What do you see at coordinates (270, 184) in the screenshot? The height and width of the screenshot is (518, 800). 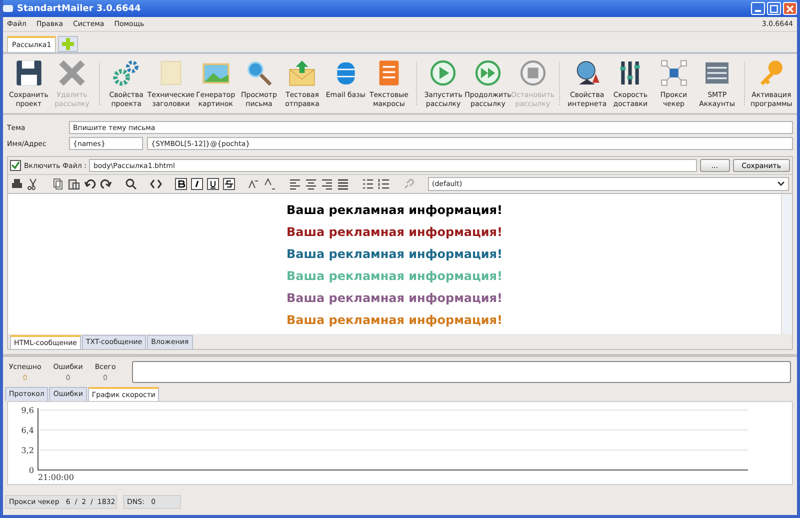 I see `subscript-icon` at bounding box center [270, 184].